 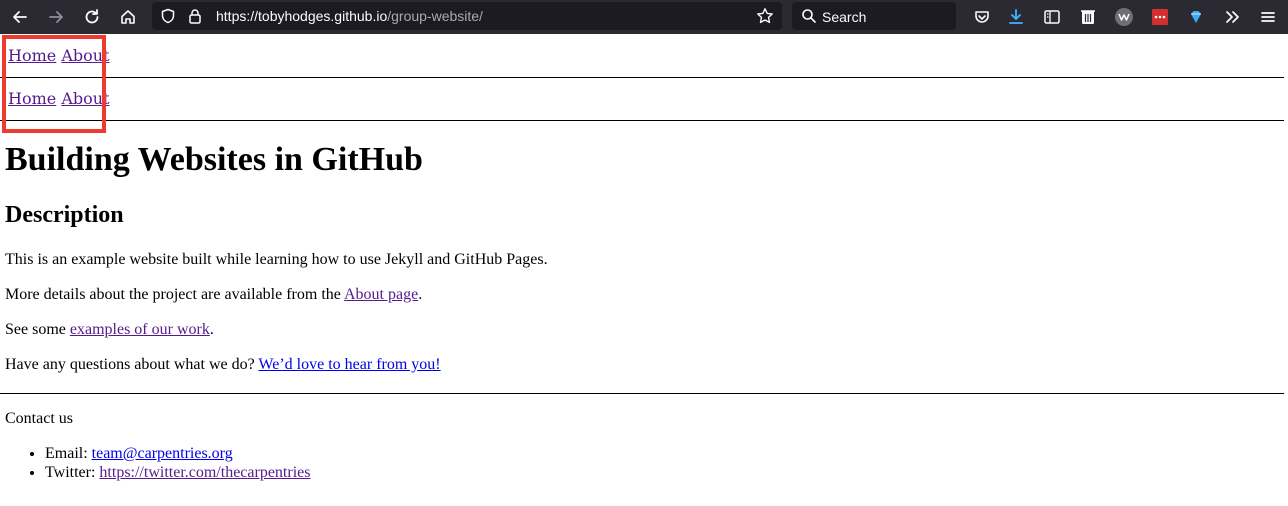 What do you see at coordinates (140, 329) in the screenshot?
I see `examples-link: examples of our work` at bounding box center [140, 329].